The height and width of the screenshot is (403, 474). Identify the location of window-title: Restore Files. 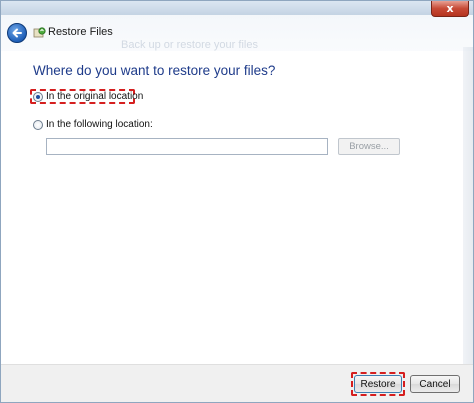
(80, 32).